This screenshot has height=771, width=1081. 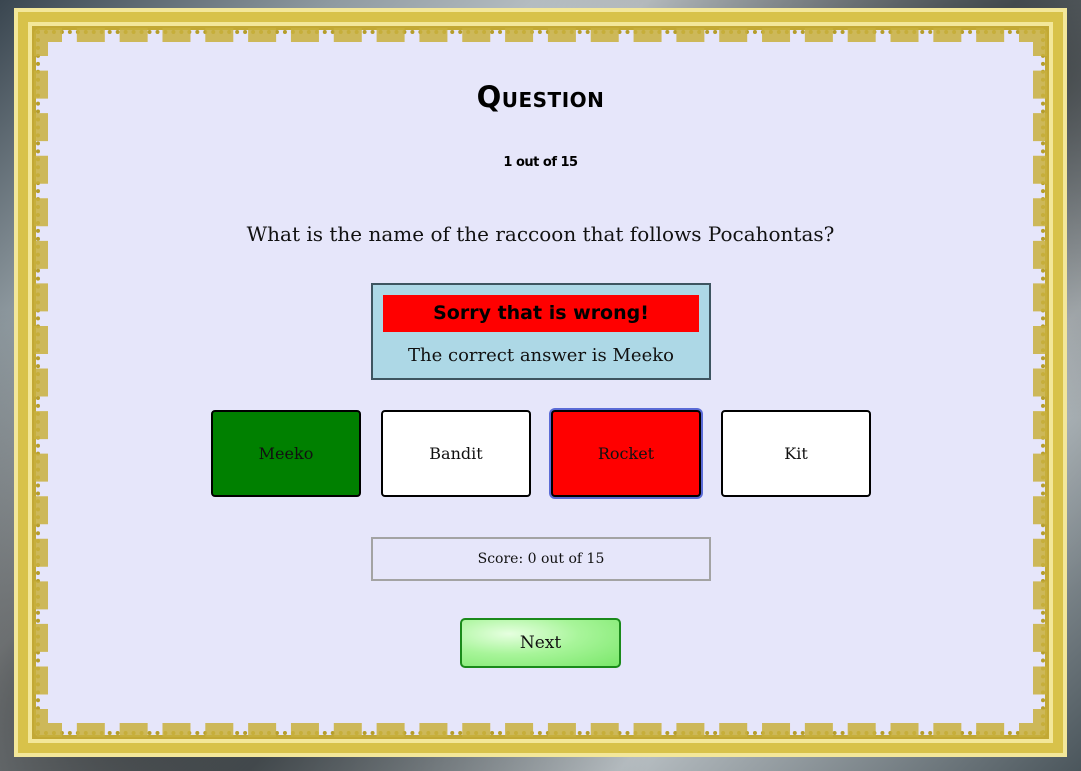 What do you see at coordinates (796, 453) in the screenshot?
I see `answer-option-kit: Kit` at bounding box center [796, 453].